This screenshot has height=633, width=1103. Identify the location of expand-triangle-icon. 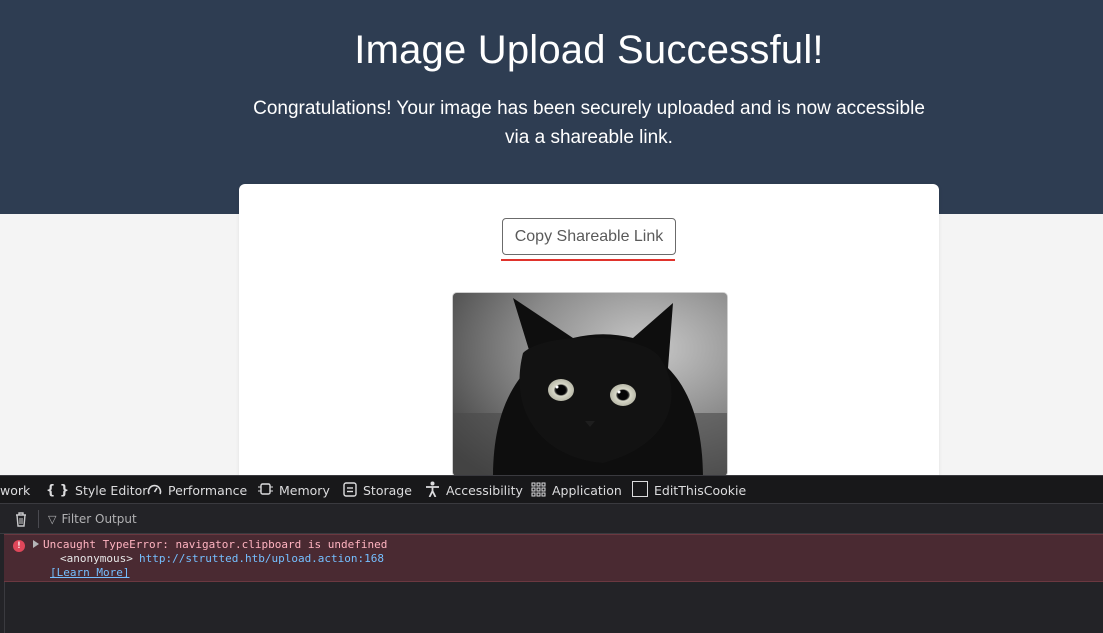
(36, 544).